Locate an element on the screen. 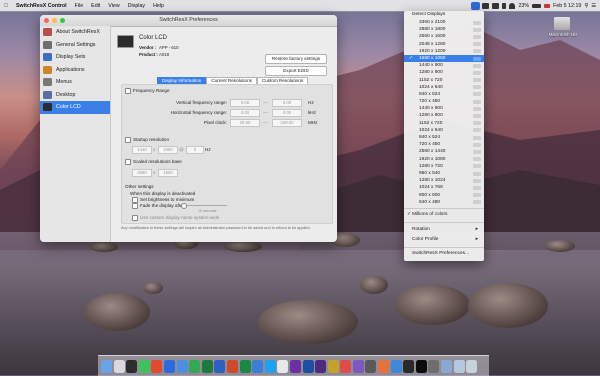 The image size is (600, 376). notification-center-icon: ☰ is located at coordinates (593, 6).